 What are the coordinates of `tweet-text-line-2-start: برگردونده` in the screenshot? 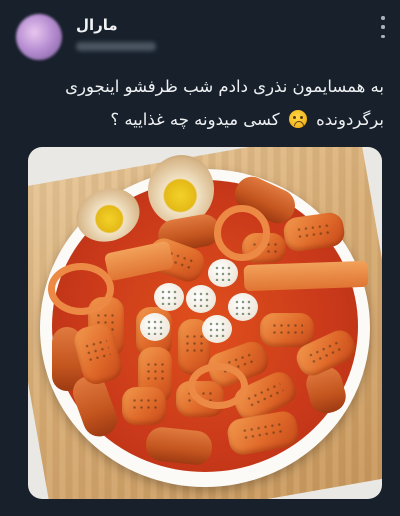 It's located at (350, 119).